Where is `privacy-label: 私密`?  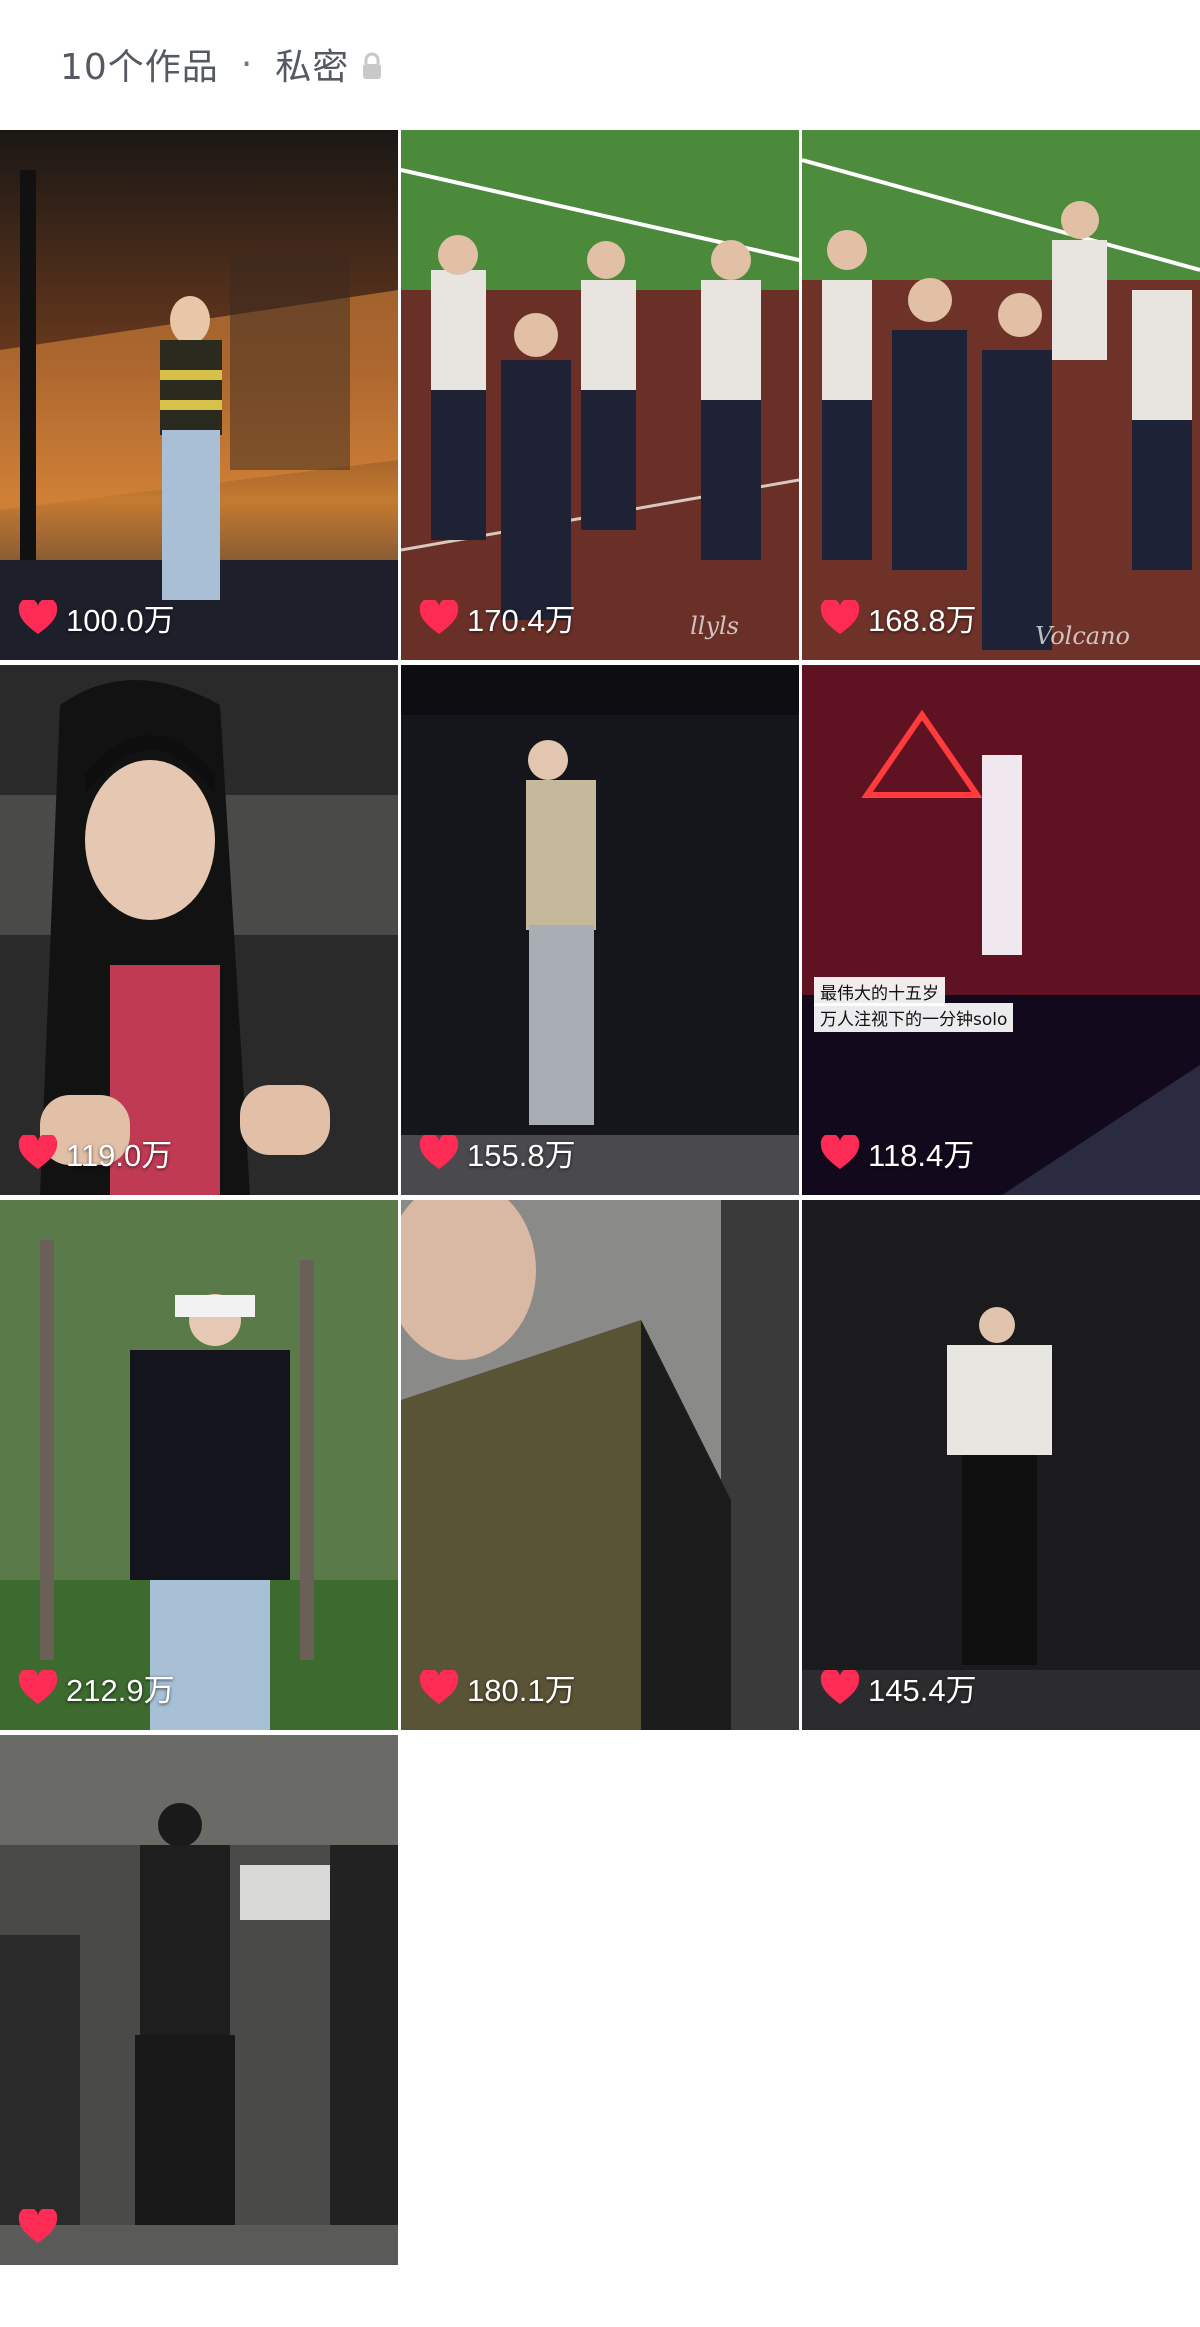 privacy-label: 私密 is located at coordinates (312, 67).